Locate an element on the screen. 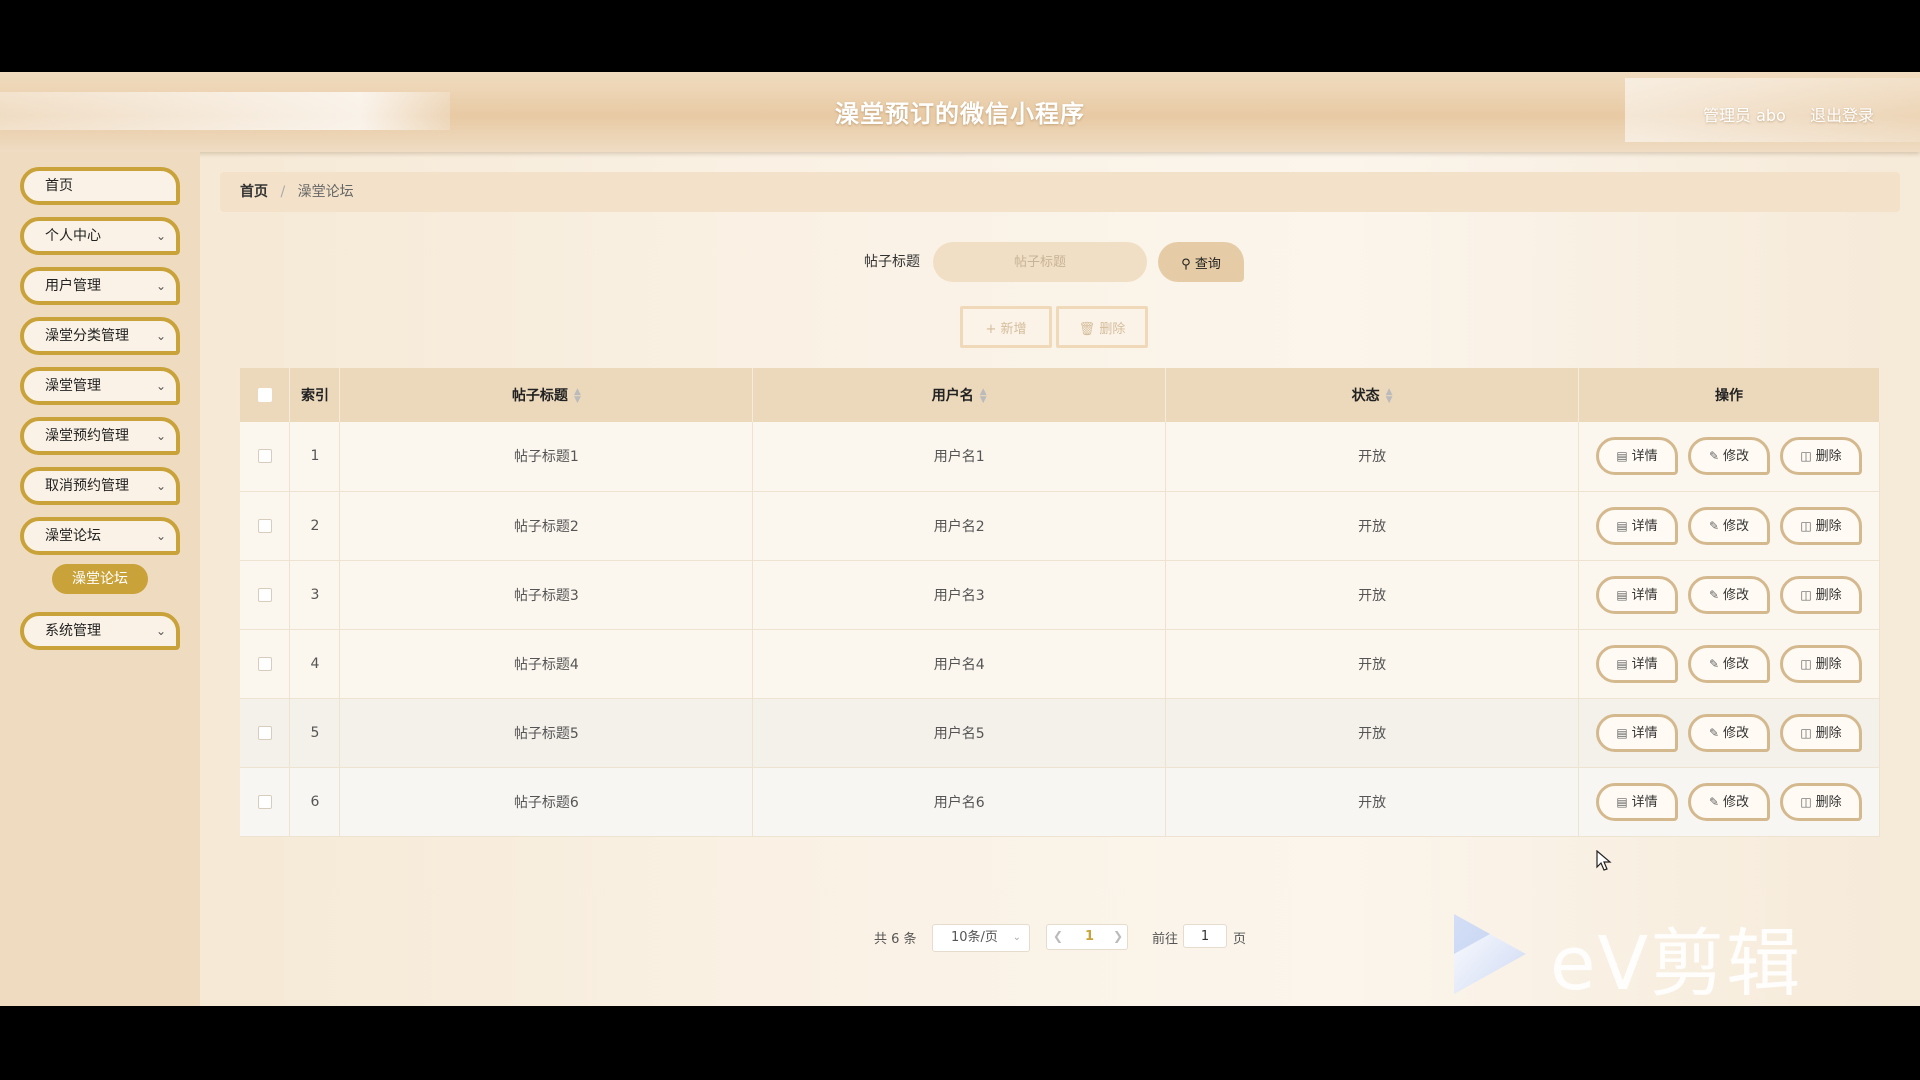 Image resolution: width=1920 pixels, height=1080 pixels. header-title-label: 帖子标题 is located at coordinates (539, 396).